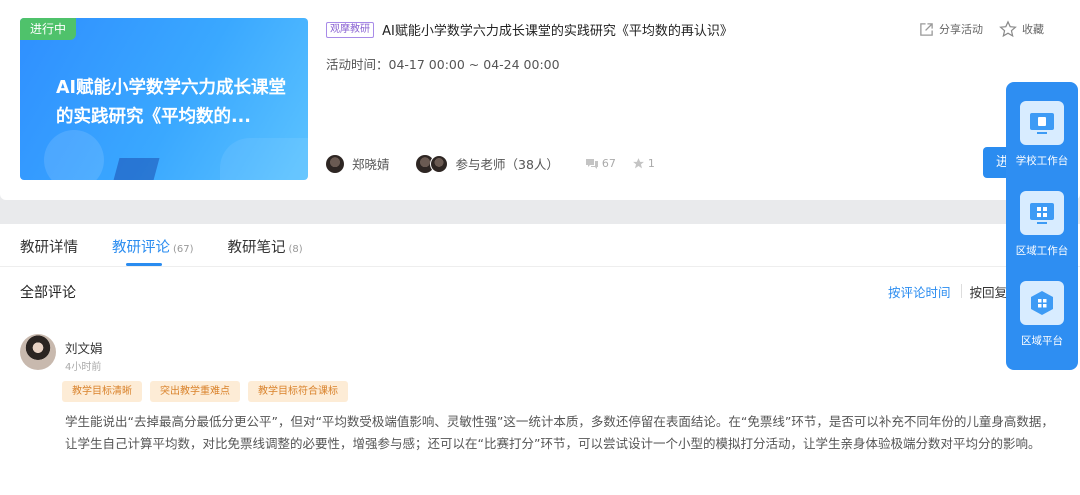 The image size is (1080, 495). I want to click on tab-label: 教研详情, so click(49, 248).